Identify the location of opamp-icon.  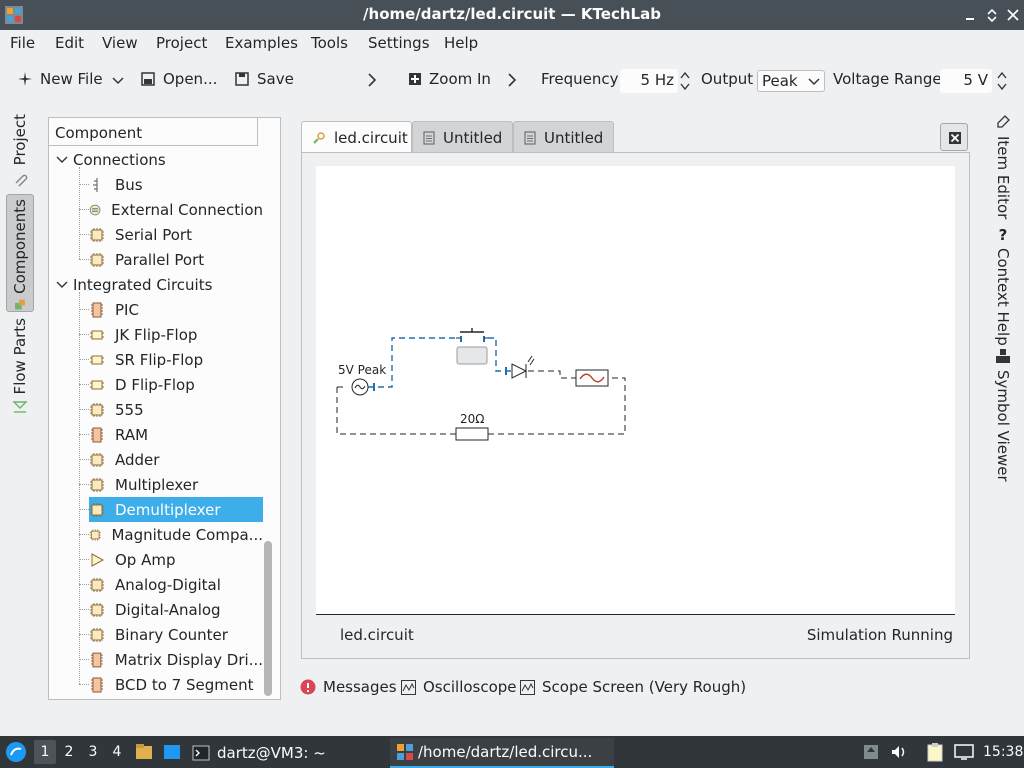
(98, 559).